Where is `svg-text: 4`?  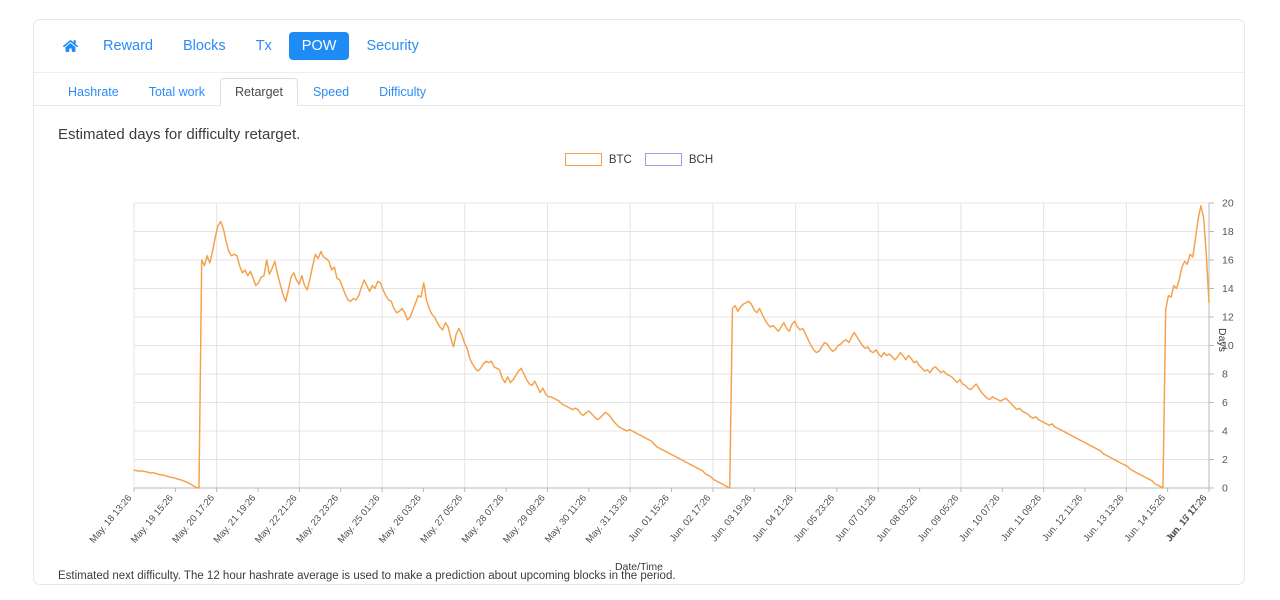
svg-text: 4 is located at coordinates (1225, 432).